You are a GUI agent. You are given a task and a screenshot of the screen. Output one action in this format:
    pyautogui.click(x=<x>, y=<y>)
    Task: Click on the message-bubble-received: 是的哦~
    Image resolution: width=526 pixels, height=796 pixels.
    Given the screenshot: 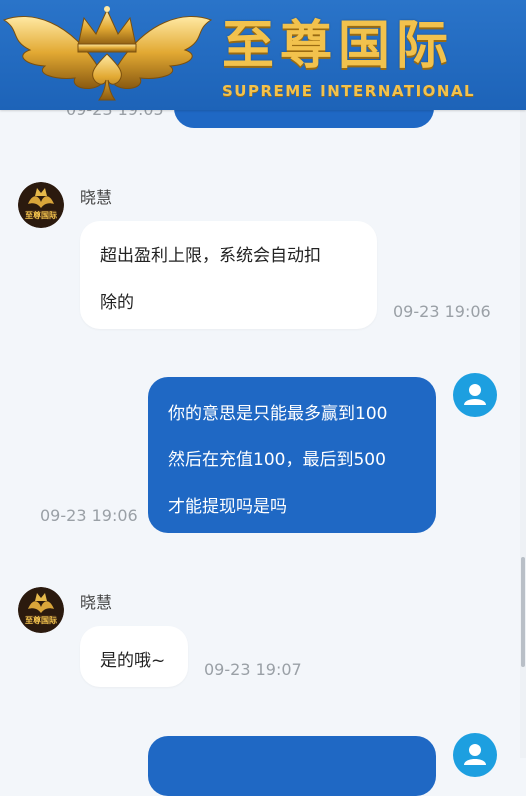 What is the action you would take?
    pyautogui.click(x=134, y=656)
    